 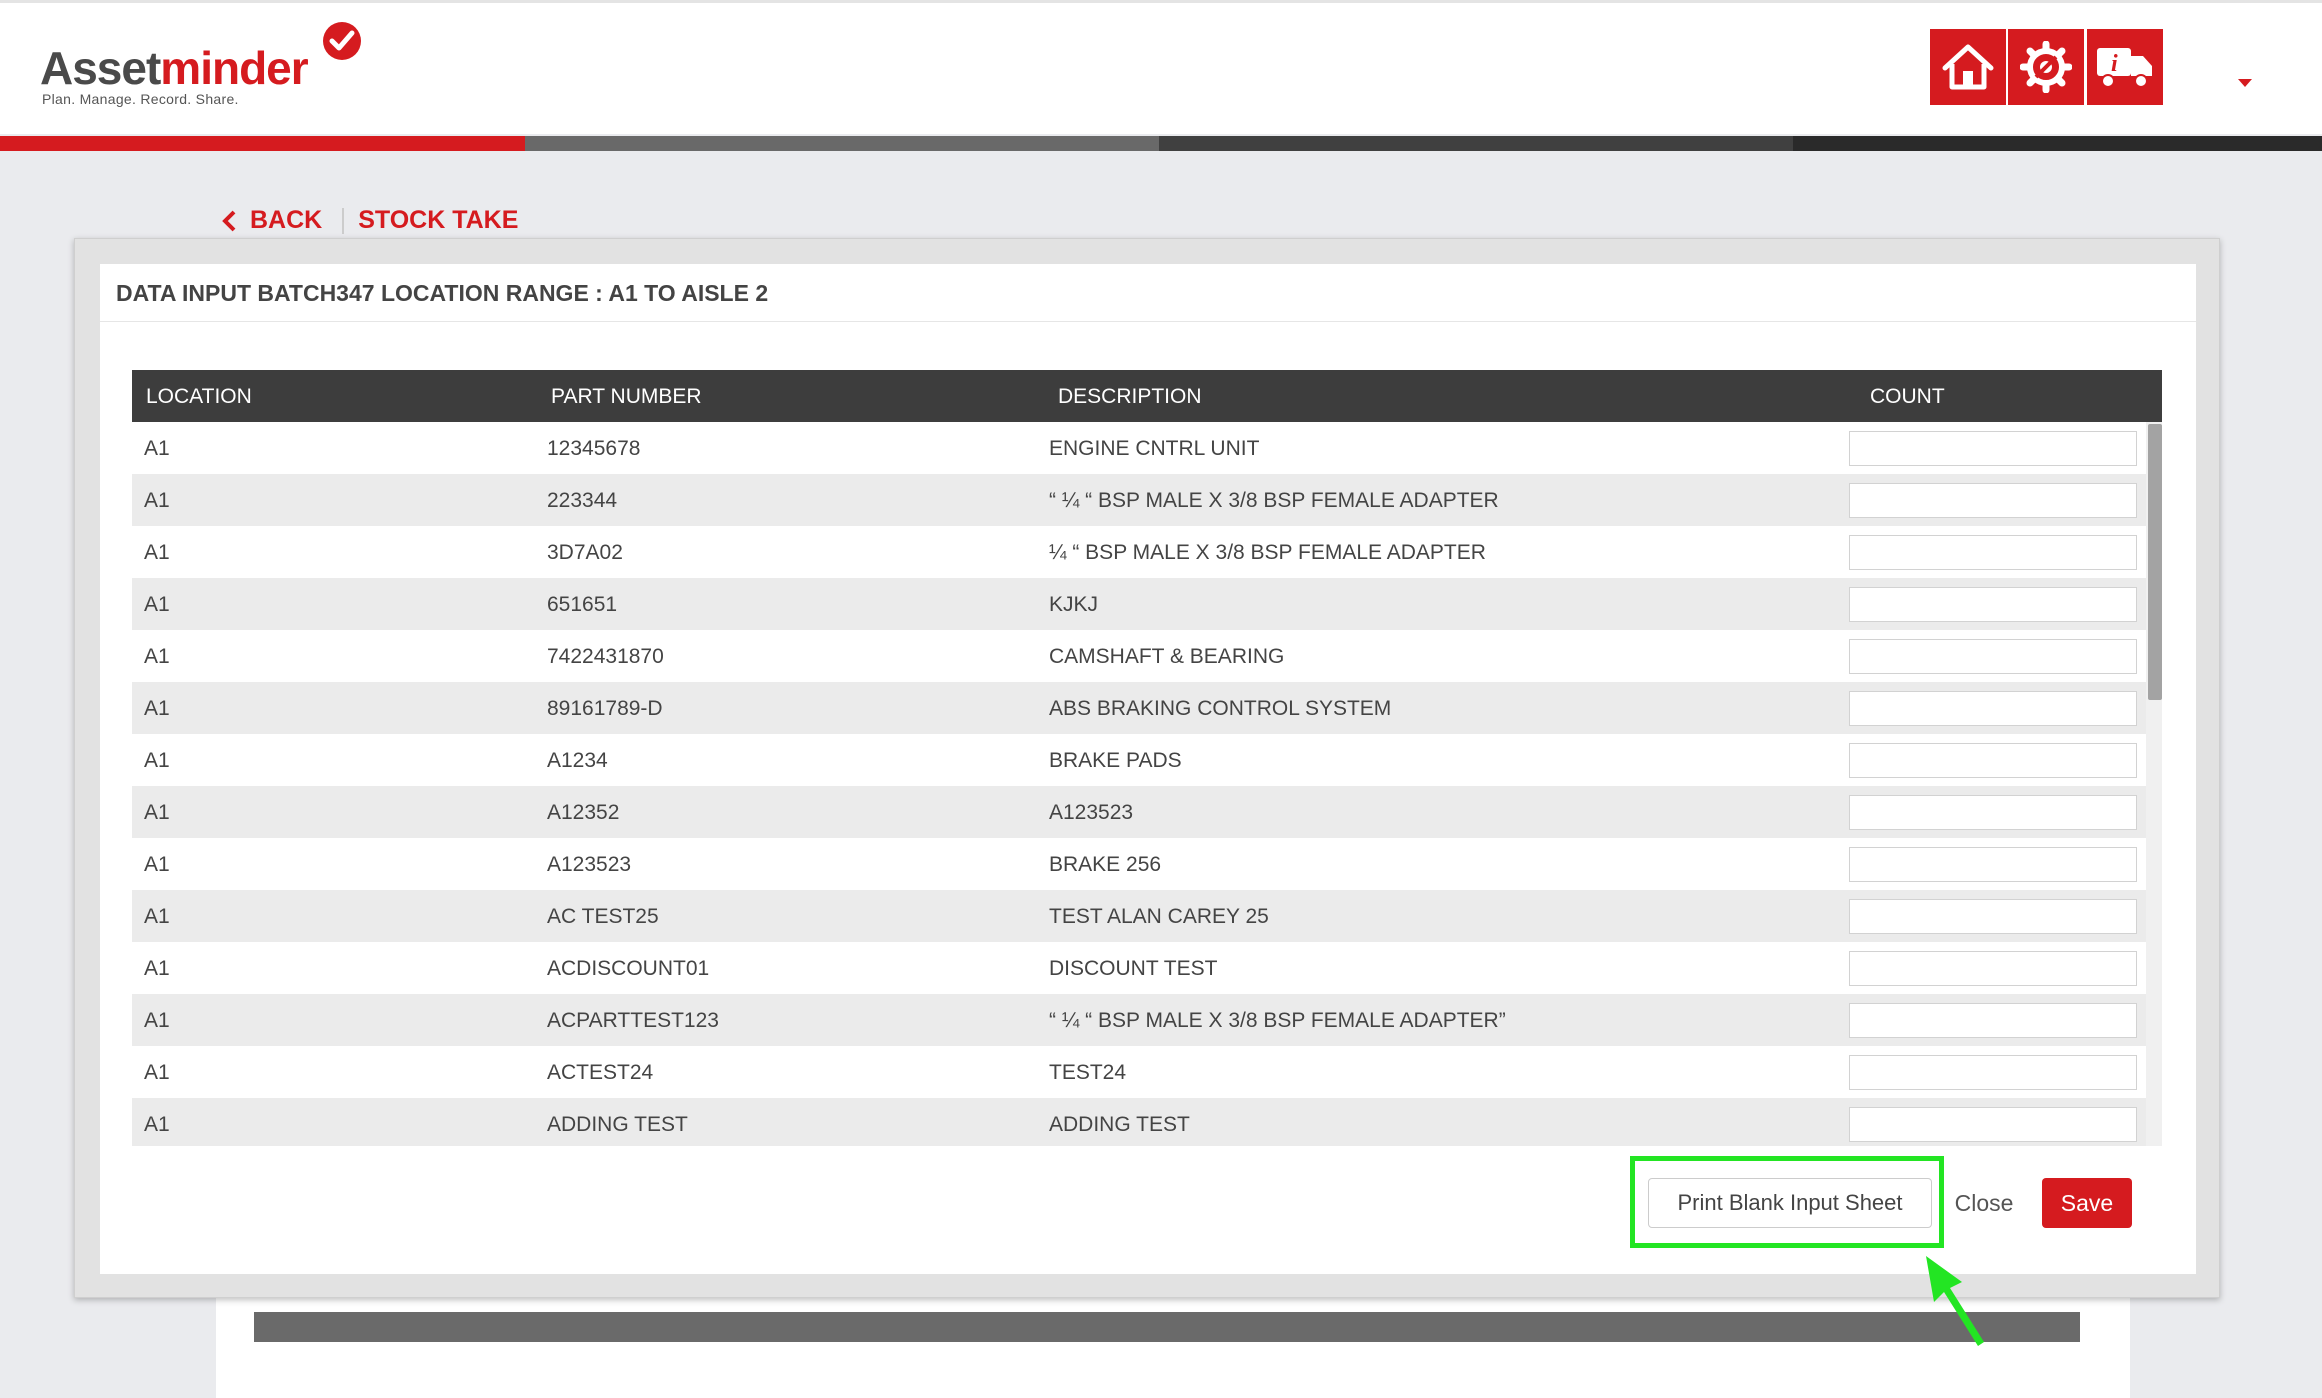 I want to click on cell-part-number: AC TEST25, so click(x=603, y=916).